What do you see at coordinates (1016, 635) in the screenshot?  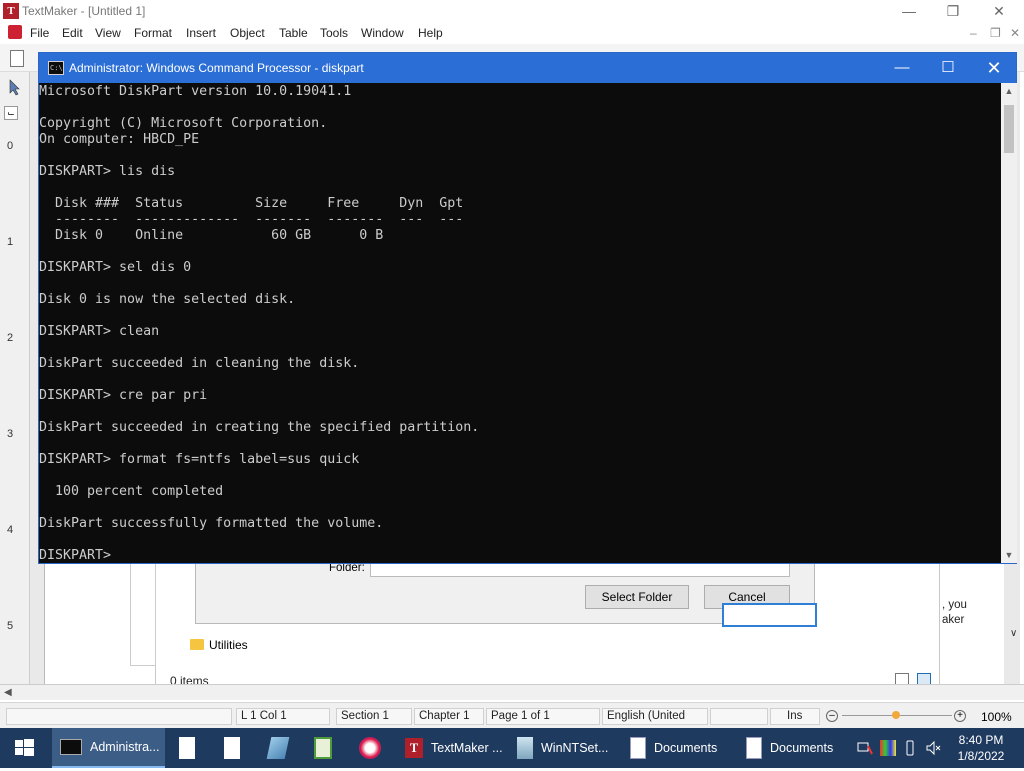 I see `vertical-scroll-down-arrow: ∨` at bounding box center [1016, 635].